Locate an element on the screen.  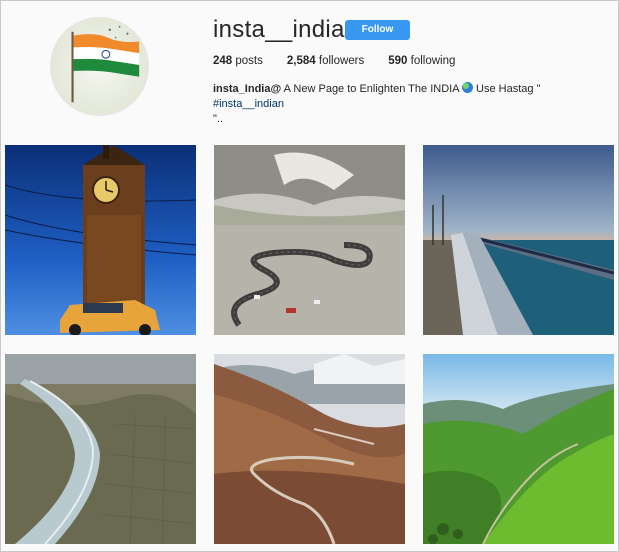
globe-icon is located at coordinates (467, 87).